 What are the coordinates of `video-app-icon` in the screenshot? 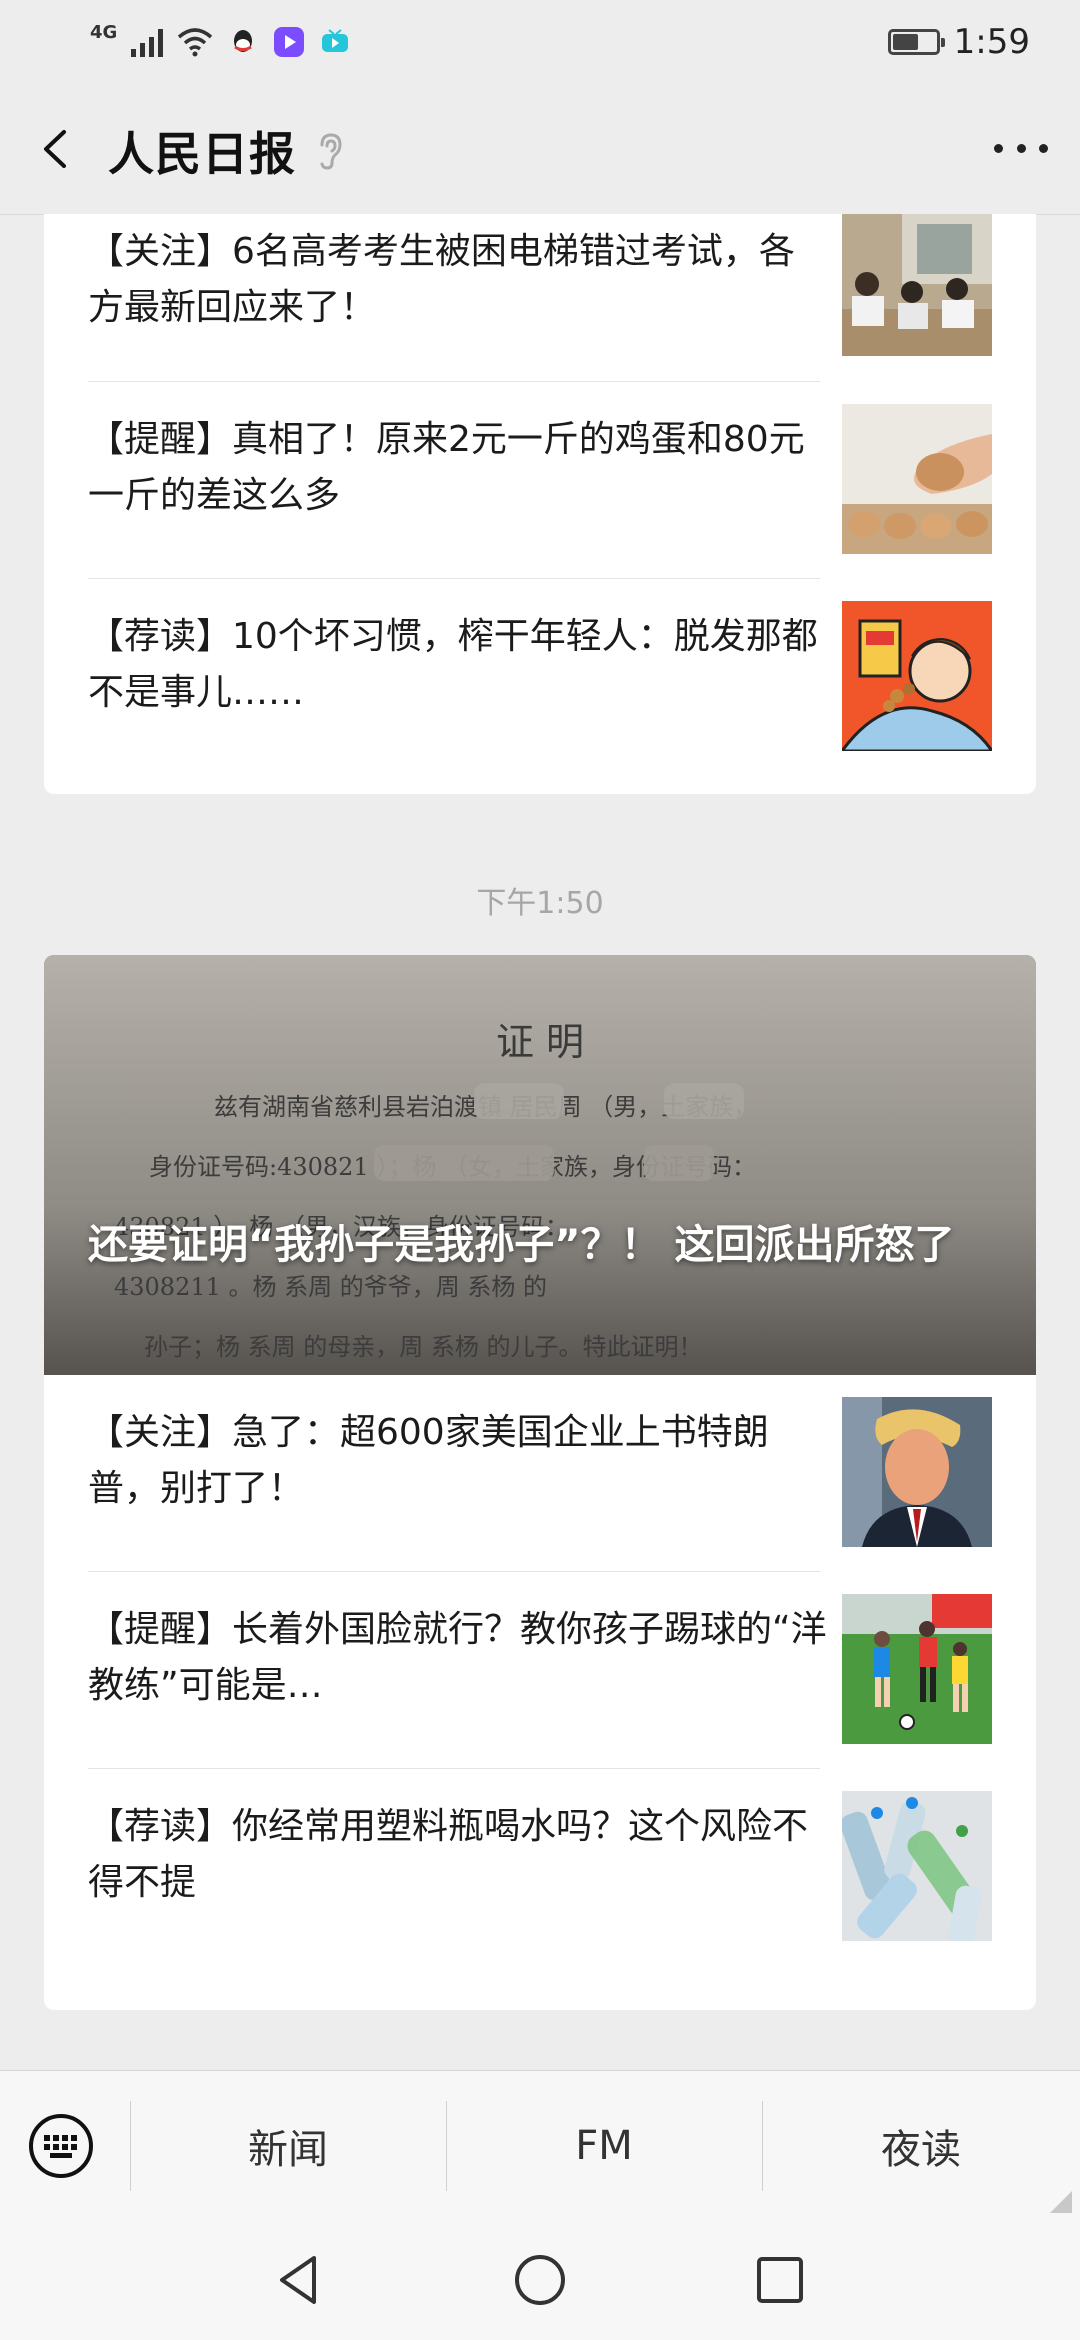 It's located at (289, 42).